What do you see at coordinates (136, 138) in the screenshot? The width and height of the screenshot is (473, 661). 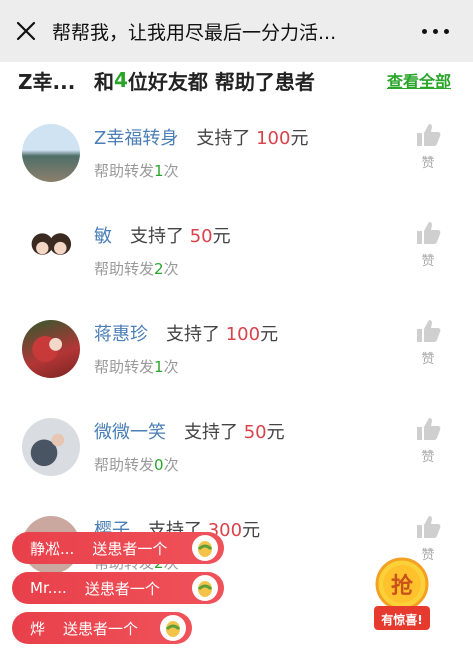 I see `supporter-name: Z幸福转身` at bounding box center [136, 138].